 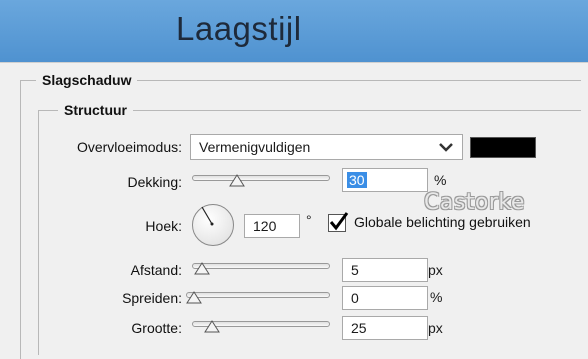 I want to click on size-slider, so click(x=261, y=325).